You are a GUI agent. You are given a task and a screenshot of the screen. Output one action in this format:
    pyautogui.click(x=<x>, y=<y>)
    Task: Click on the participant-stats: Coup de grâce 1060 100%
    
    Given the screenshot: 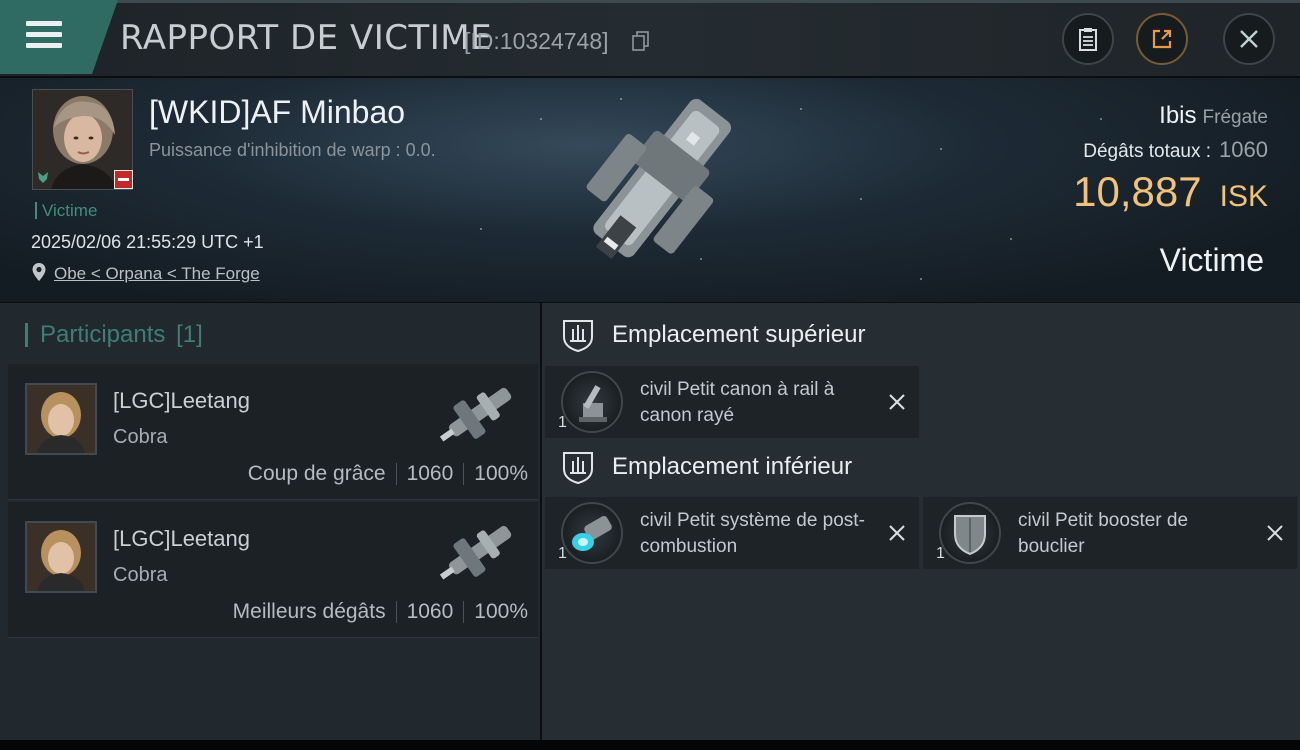 What is the action you would take?
    pyautogui.click(x=388, y=474)
    